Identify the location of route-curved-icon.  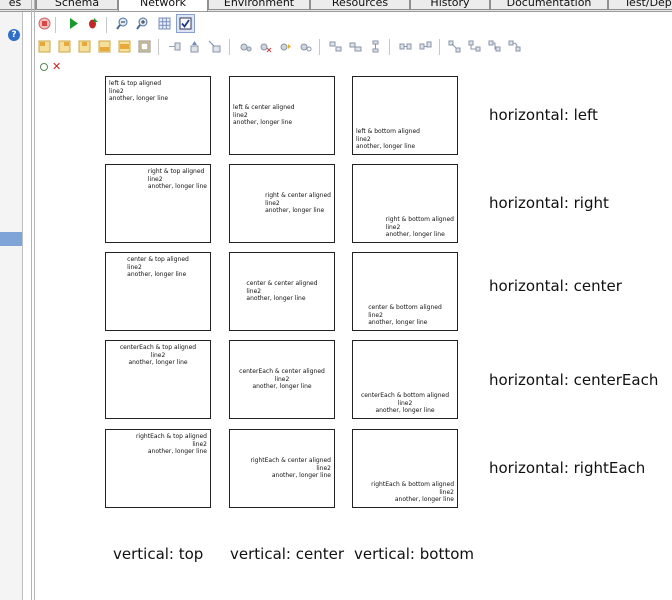
(514, 46).